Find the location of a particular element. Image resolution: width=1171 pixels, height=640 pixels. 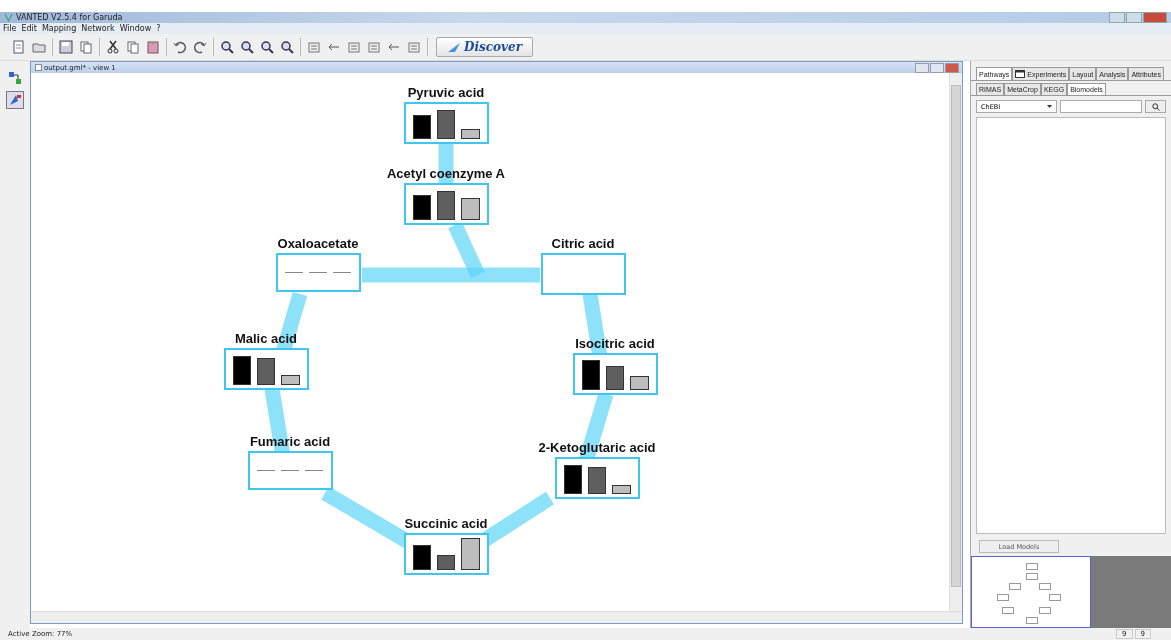

discover-button: Discover is located at coordinates (484, 47).